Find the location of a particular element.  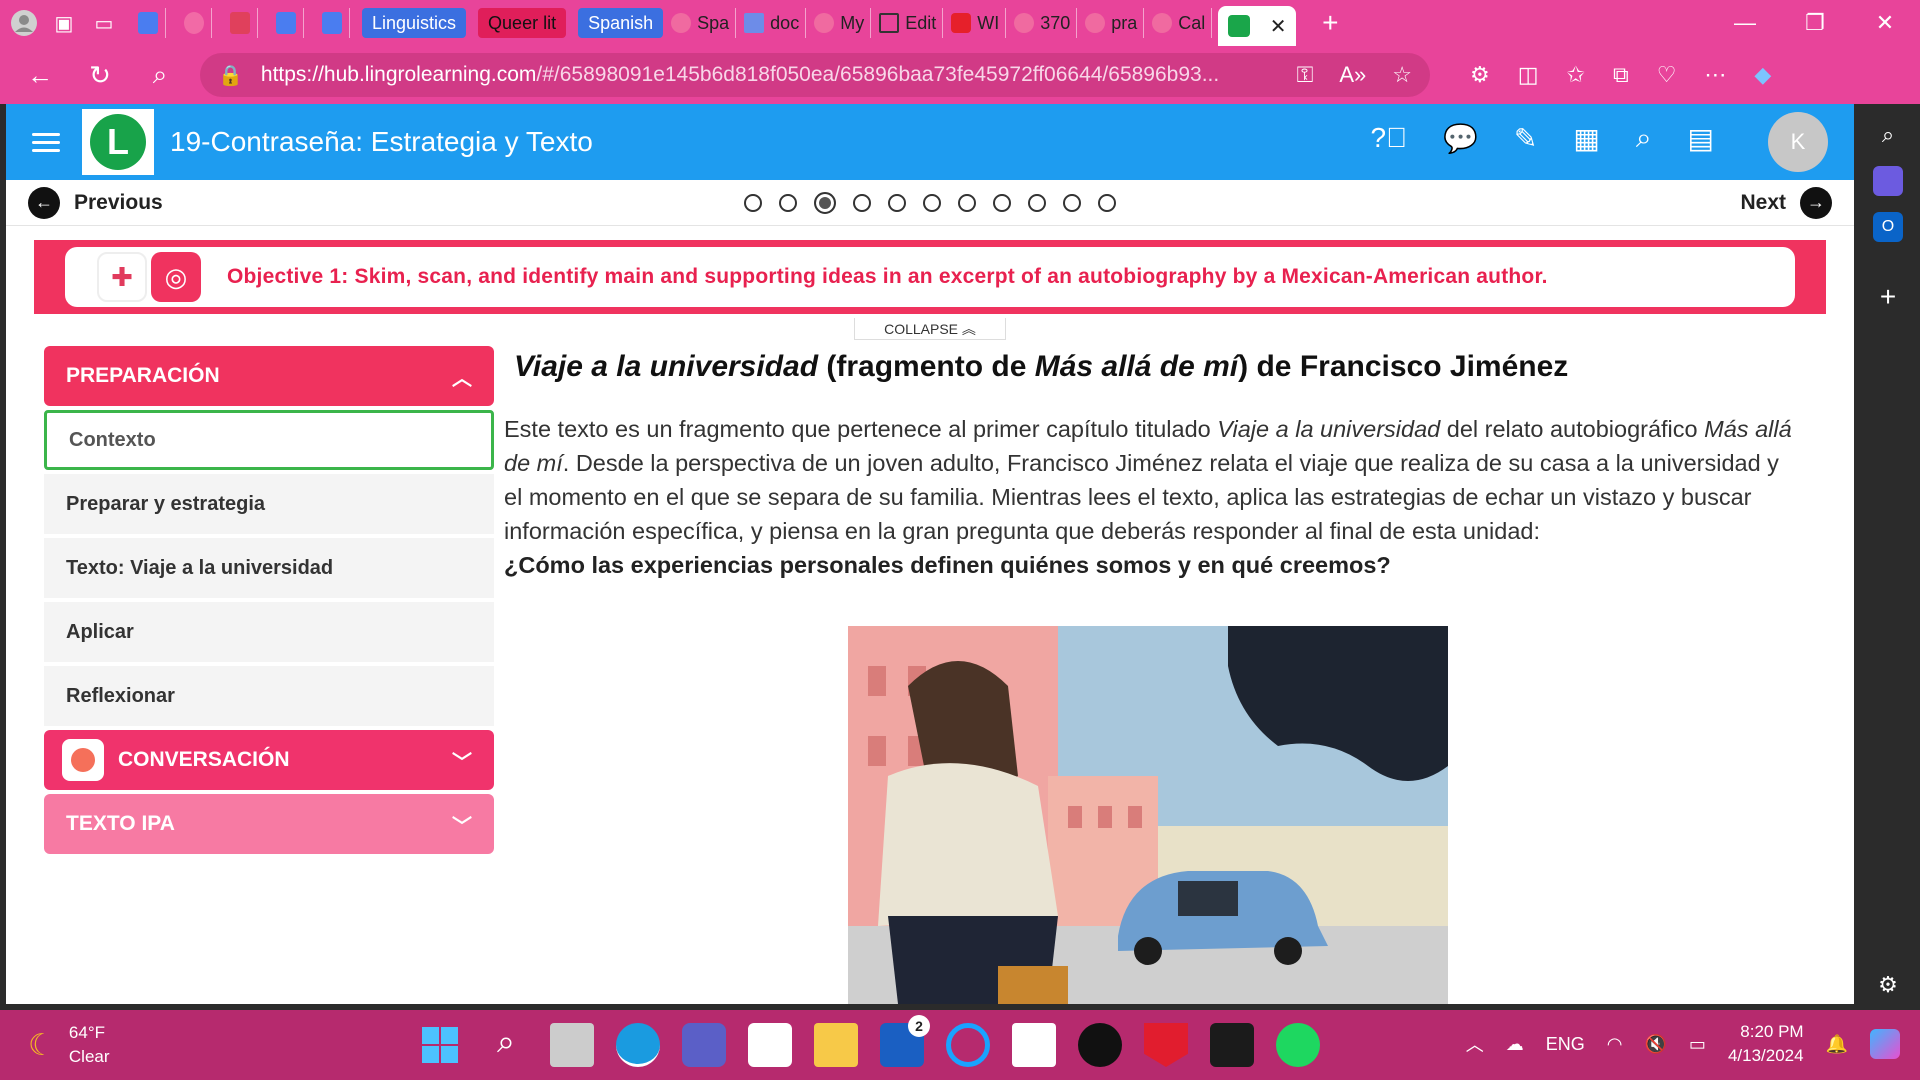

extensions-icon: ⚙ is located at coordinates (1480, 75).